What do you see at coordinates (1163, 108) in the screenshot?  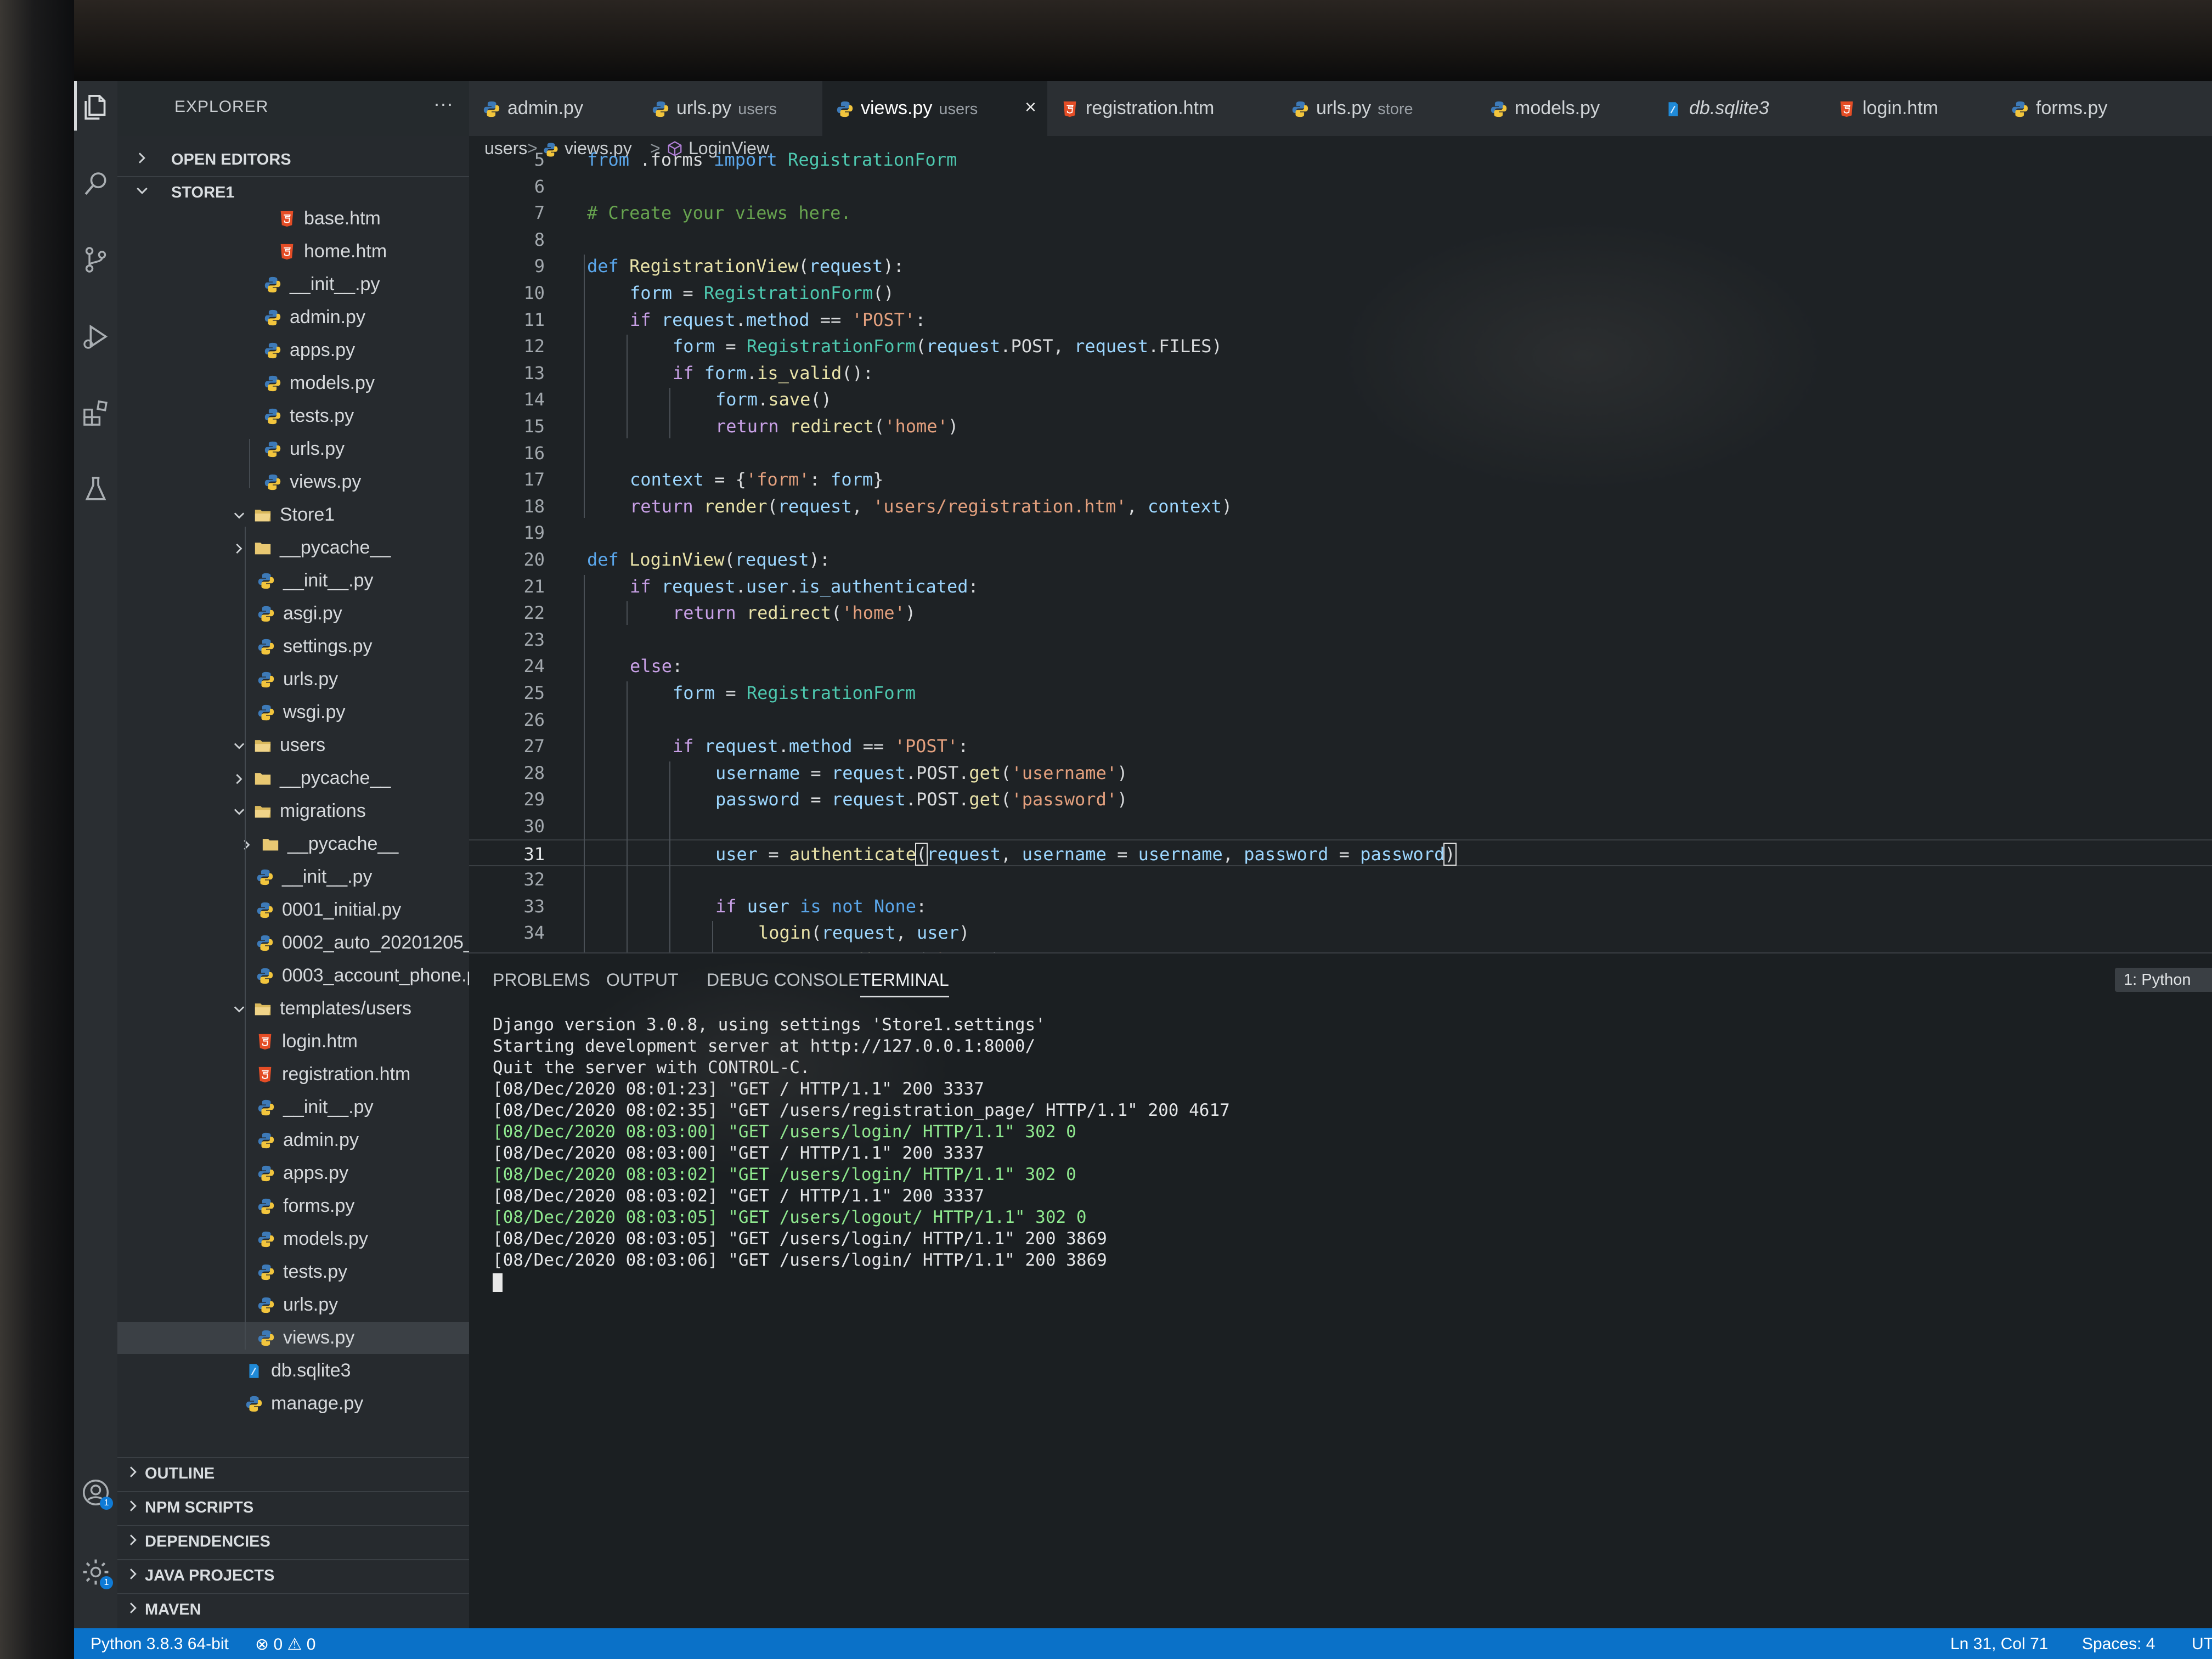 I see `tab-registration-htm: registration.htm` at bounding box center [1163, 108].